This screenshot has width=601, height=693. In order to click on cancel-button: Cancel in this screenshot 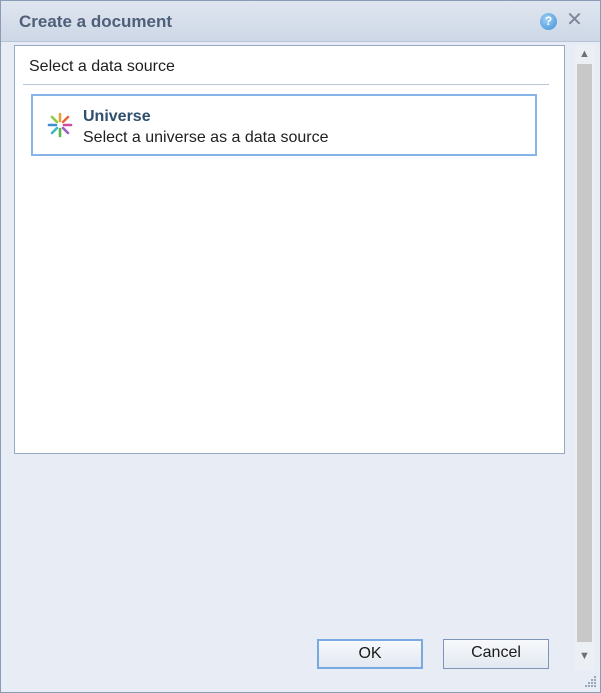, I will do `click(496, 654)`.